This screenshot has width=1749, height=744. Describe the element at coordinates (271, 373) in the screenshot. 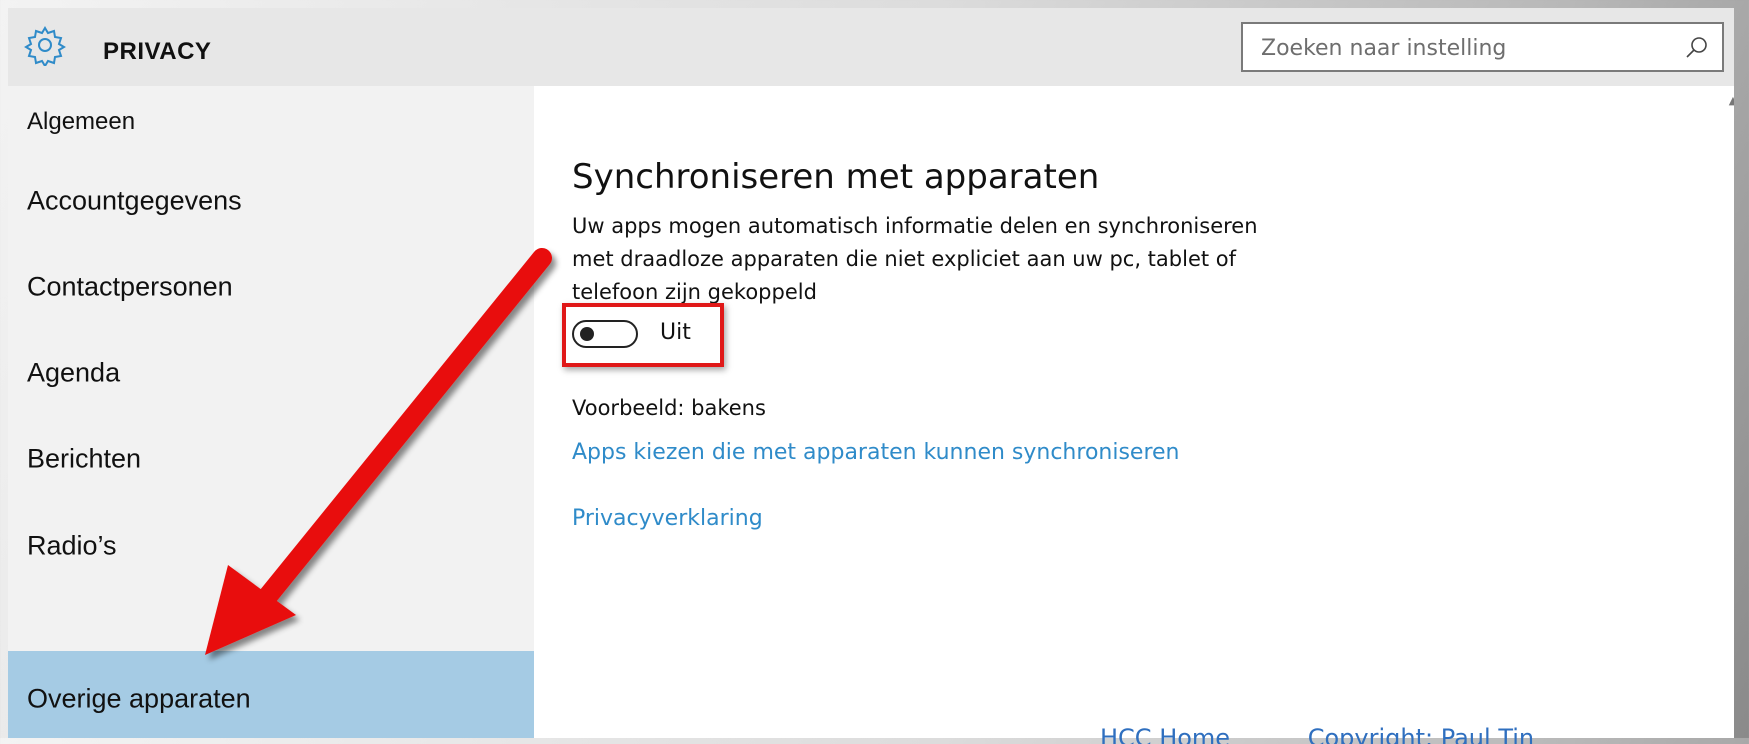

I see `sidebar-item-agenda: Agenda` at that location.